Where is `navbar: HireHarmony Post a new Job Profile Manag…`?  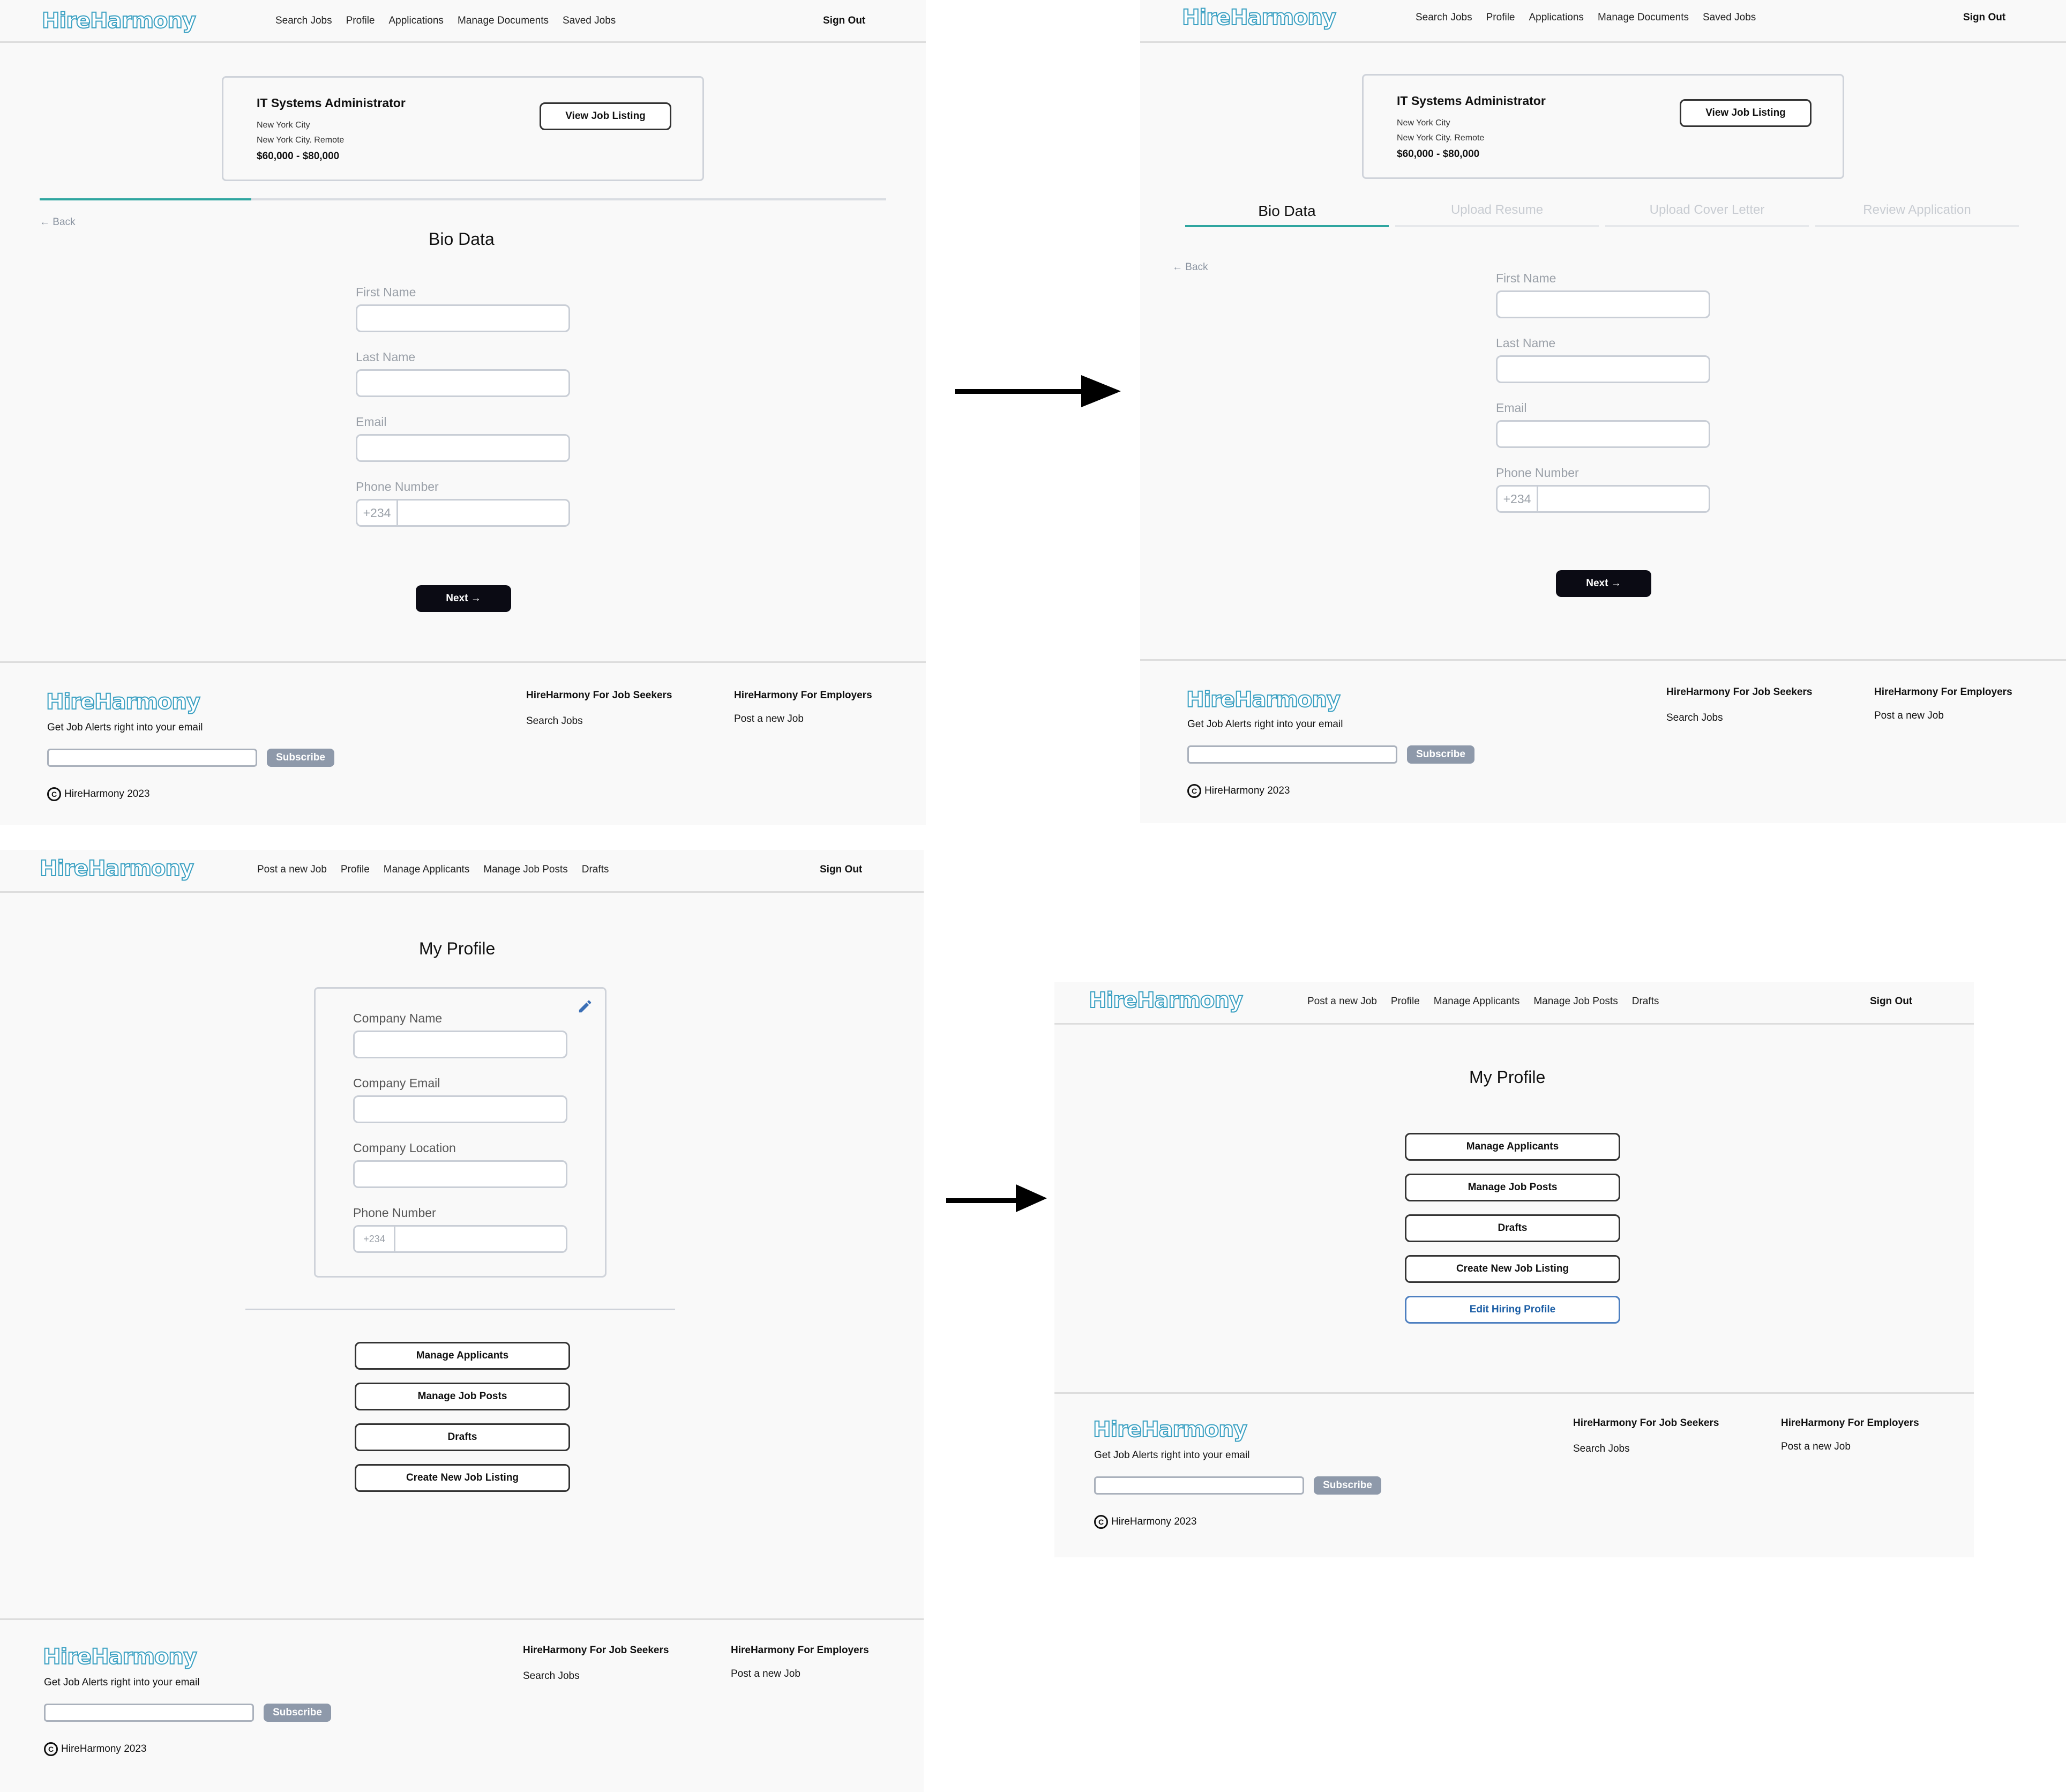
navbar: HireHarmony Post a new Job Profile Manag… is located at coordinates (1514, 1004).